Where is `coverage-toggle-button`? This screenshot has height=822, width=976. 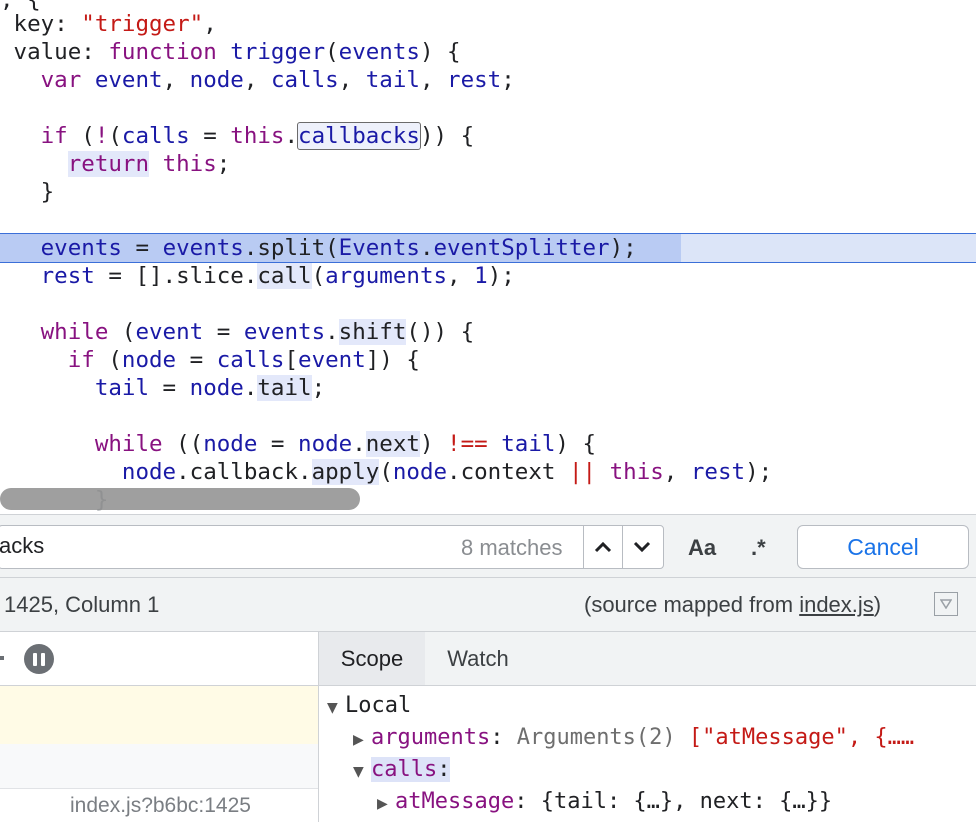
coverage-toggle-button is located at coordinates (946, 604).